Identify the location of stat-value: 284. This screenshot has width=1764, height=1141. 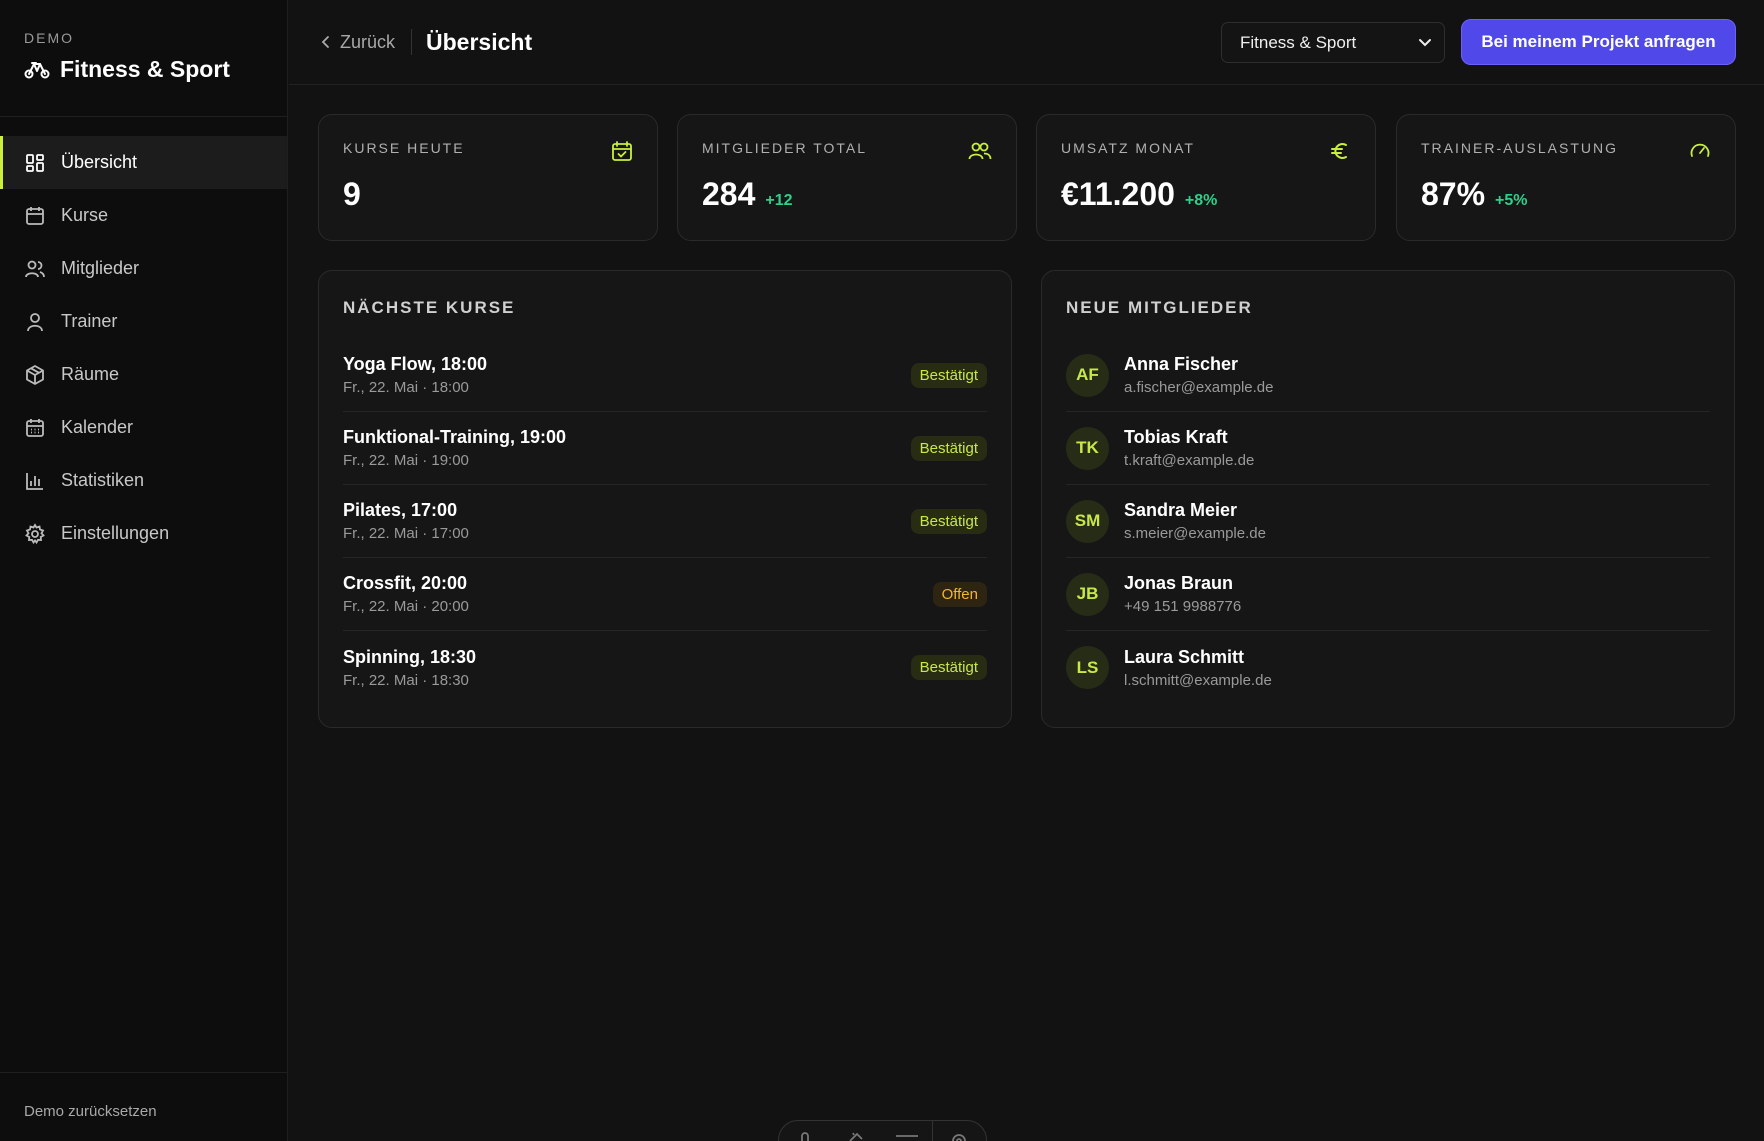
(729, 194).